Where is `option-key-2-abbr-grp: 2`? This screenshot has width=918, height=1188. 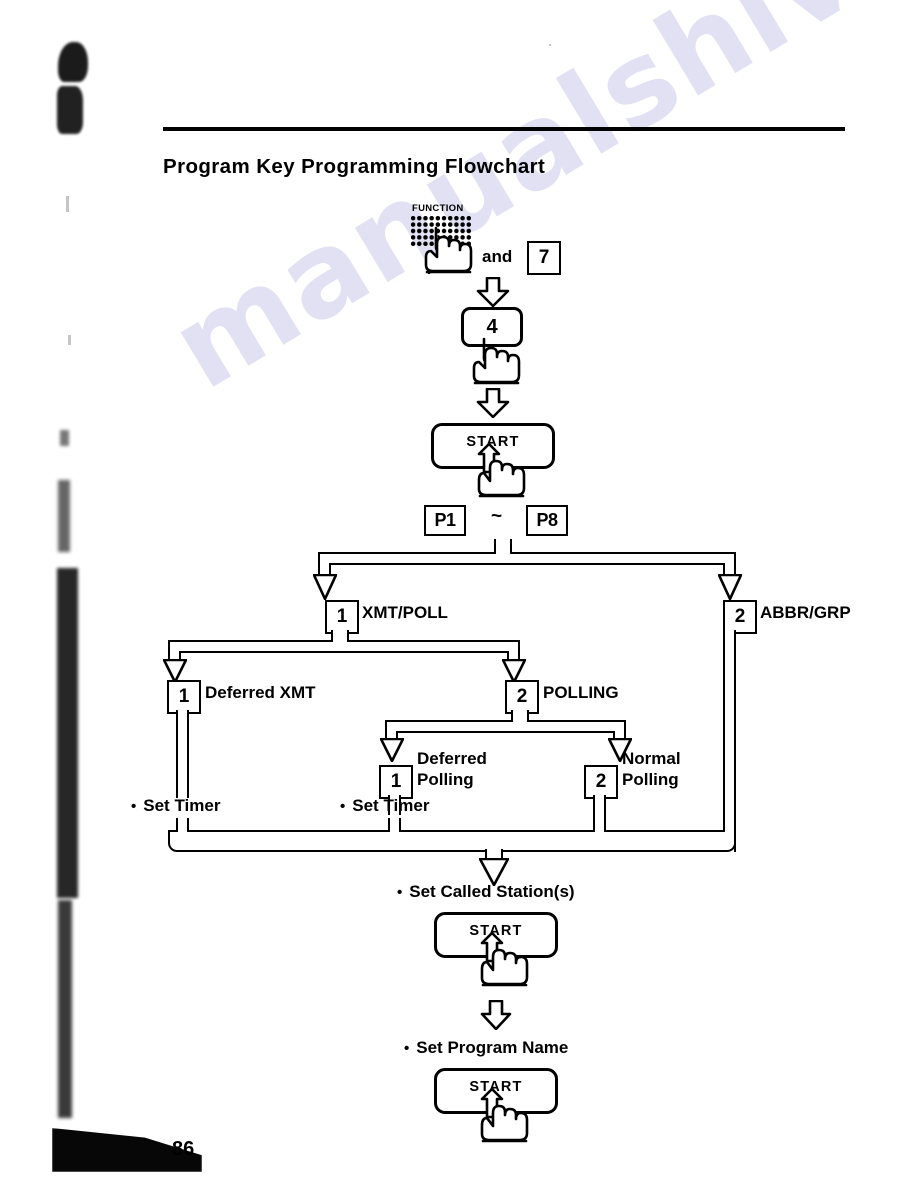
option-key-2-abbr-grp: 2 is located at coordinates (740, 617).